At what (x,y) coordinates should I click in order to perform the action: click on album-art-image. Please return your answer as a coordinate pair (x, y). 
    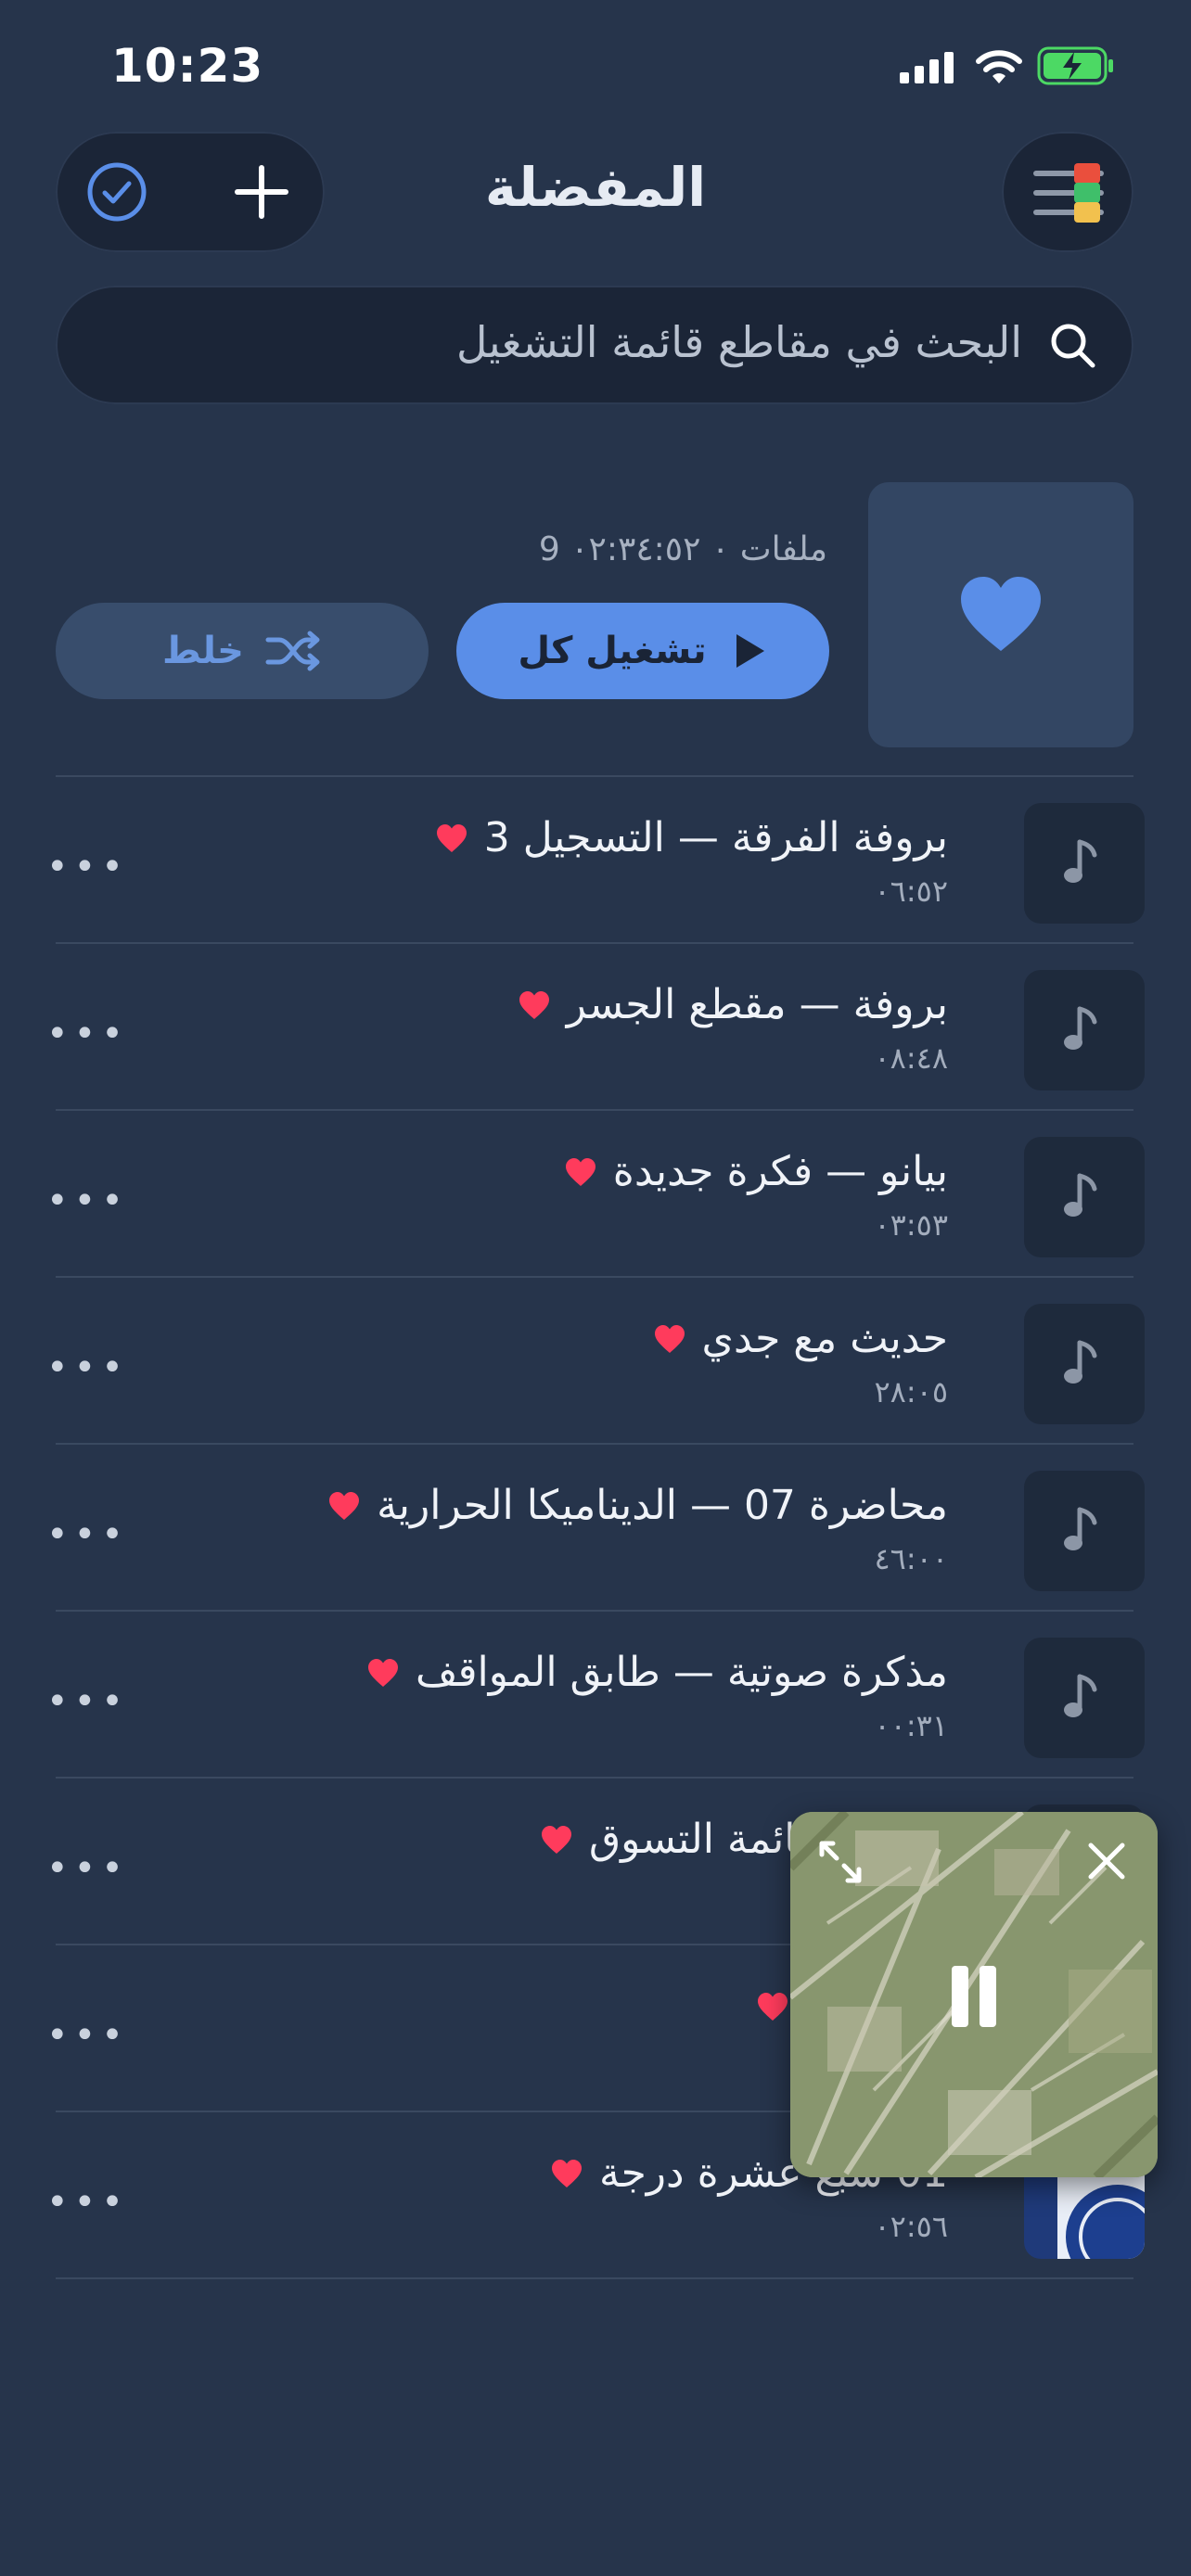
    Looking at the image, I should click on (1101, 2216).